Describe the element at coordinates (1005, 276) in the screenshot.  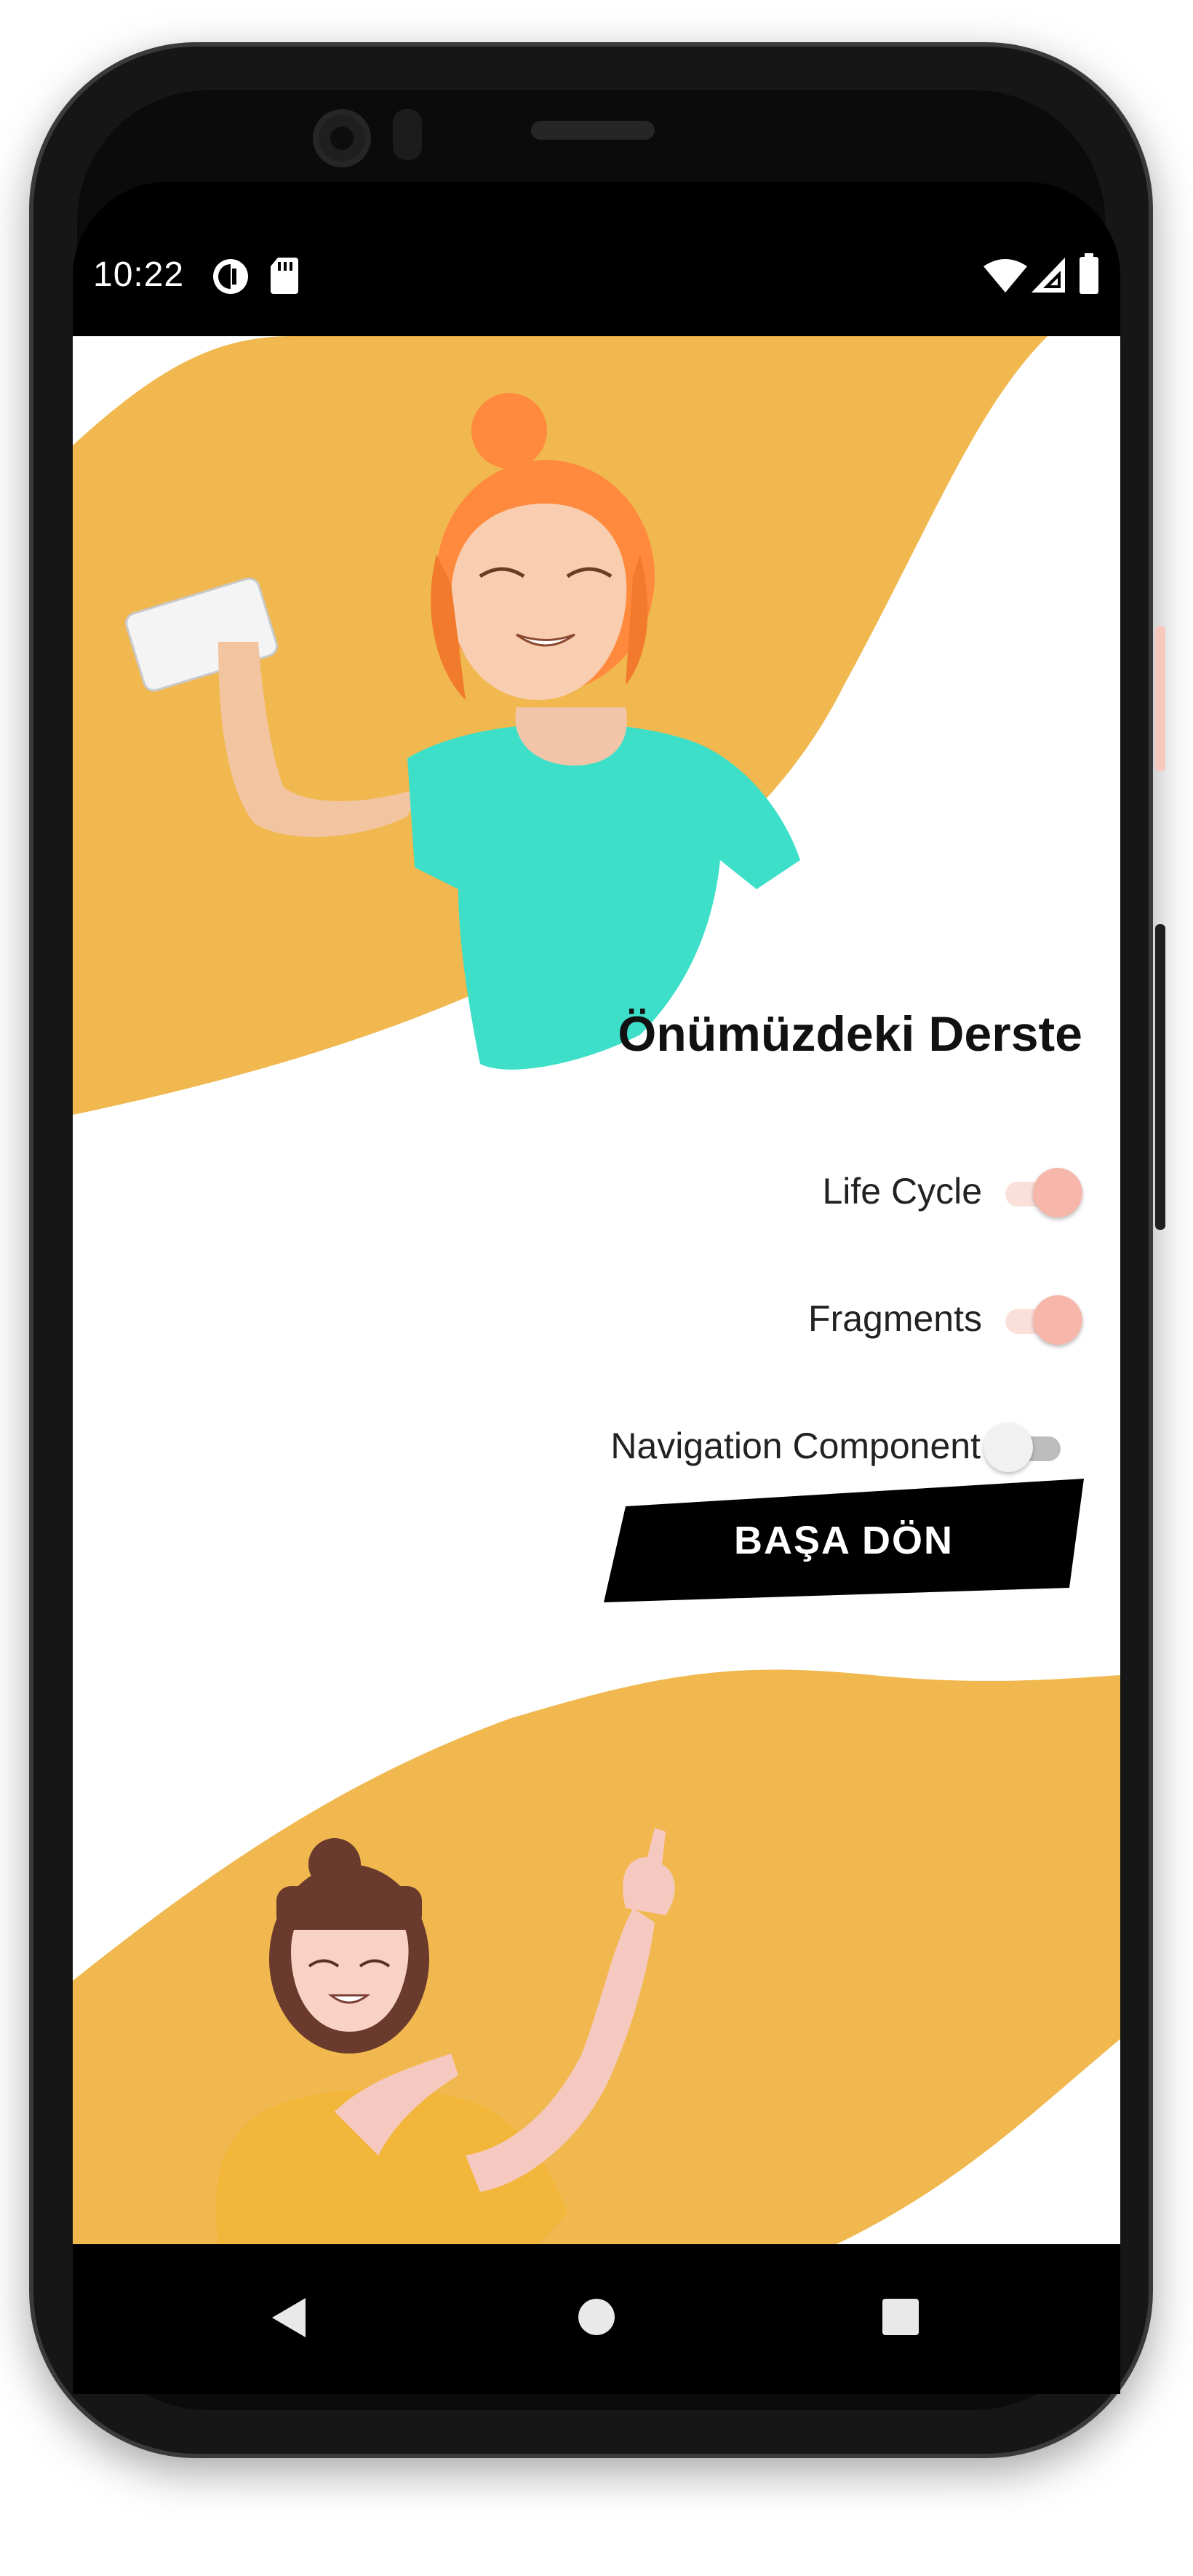
I see `wifi-icon` at that location.